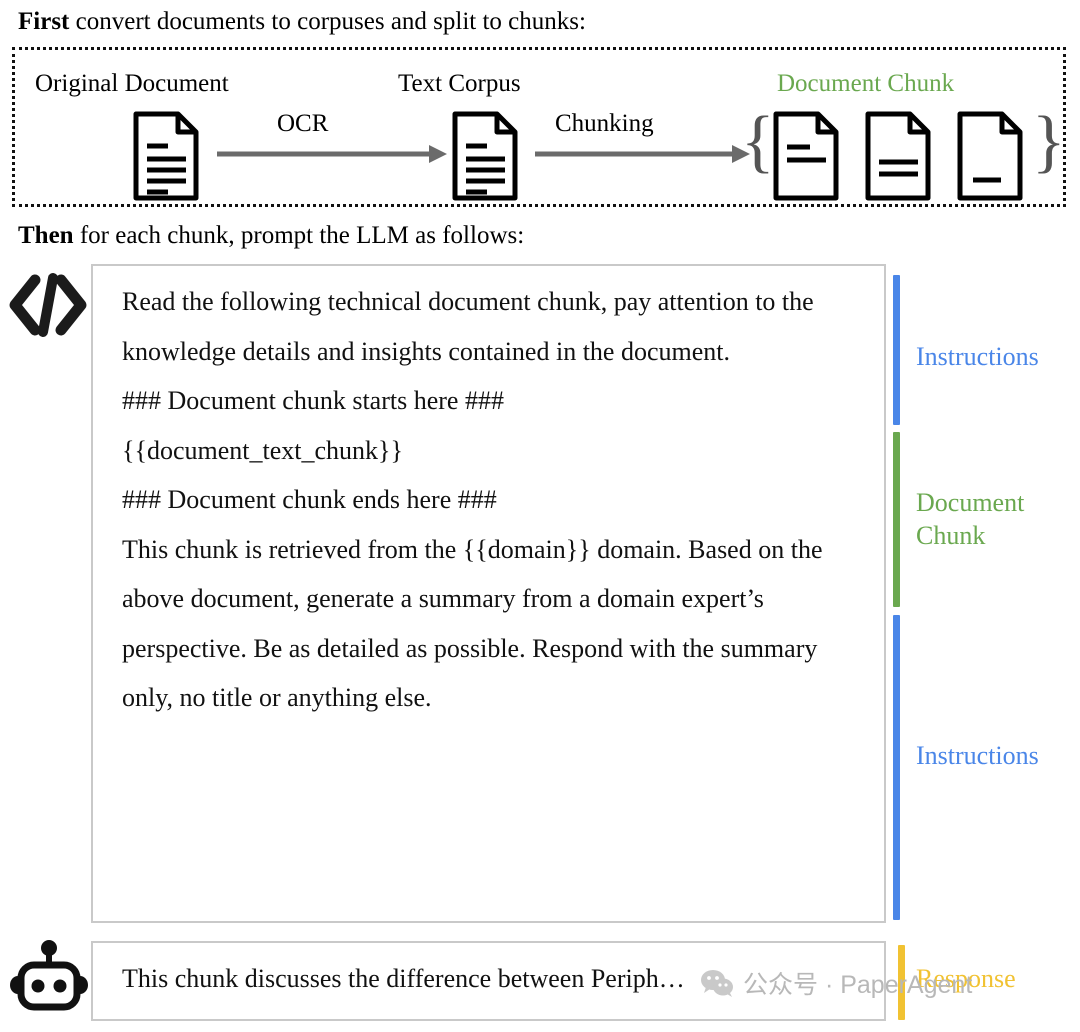 Image resolution: width=1080 pixels, height=1032 pixels. What do you see at coordinates (132, 83) in the screenshot?
I see `stage-label-original-document: Original Document` at bounding box center [132, 83].